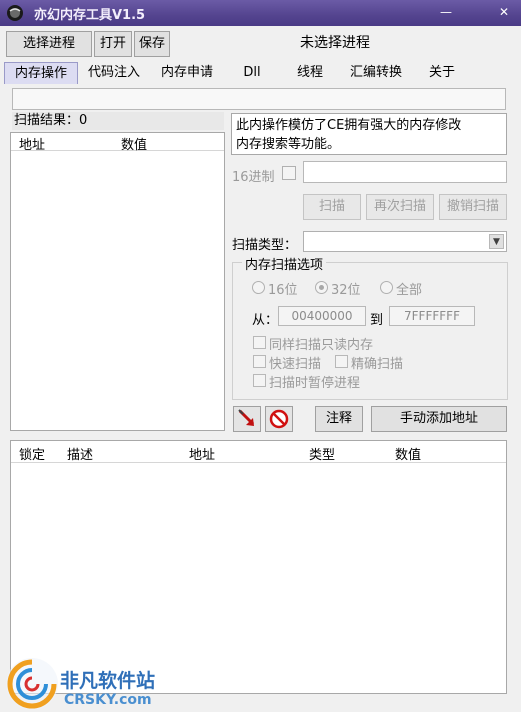  I want to click on to-address-input: 7FFFFFFF, so click(432, 316).